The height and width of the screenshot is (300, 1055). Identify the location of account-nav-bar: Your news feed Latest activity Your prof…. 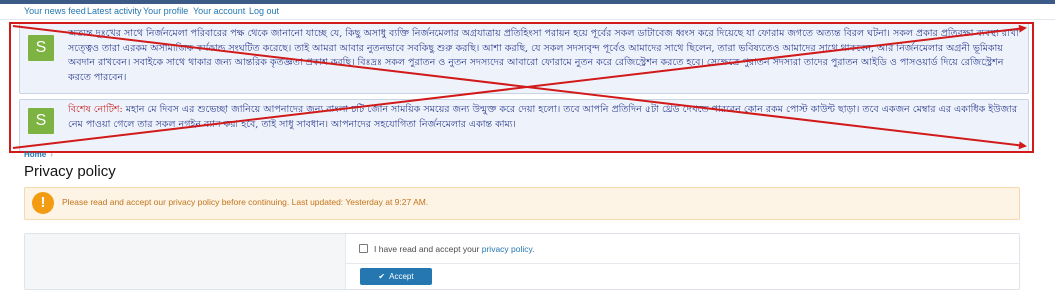
(527, 12).